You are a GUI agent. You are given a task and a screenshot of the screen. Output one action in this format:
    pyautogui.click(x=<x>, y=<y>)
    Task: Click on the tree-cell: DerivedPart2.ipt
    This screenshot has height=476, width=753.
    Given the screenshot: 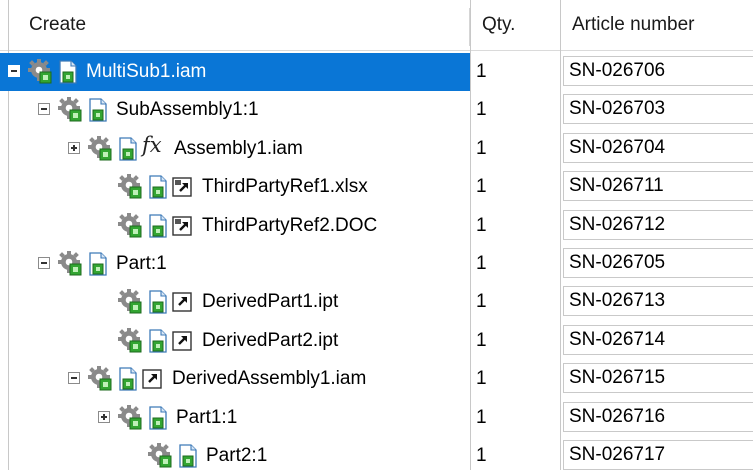 What is the action you would take?
    pyautogui.click(x=235, y=341)
    